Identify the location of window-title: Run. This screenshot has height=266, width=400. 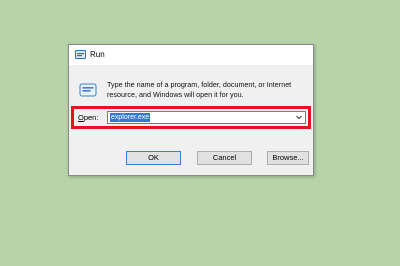
(97, 54).